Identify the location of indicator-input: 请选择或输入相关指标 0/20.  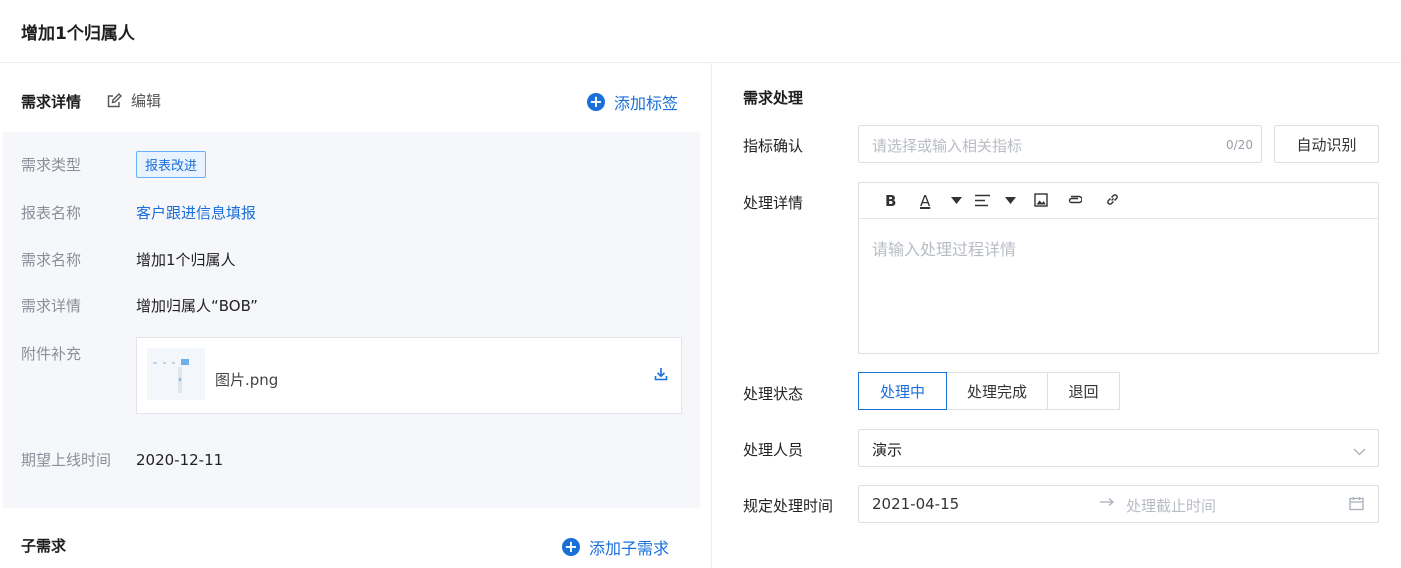
(1060, 144).